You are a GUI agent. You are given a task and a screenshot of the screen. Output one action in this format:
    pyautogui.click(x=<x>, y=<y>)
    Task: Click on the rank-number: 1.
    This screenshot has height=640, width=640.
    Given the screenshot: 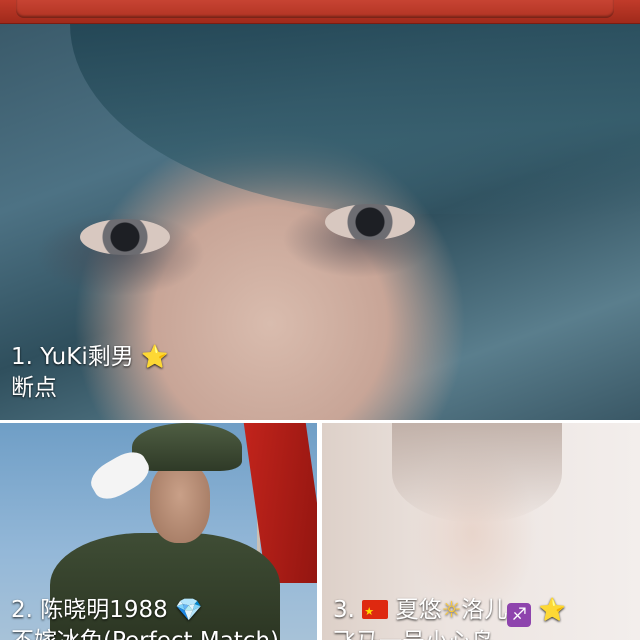 What is the action you would take?
    pyautogui.click(x=22, y=357)
    